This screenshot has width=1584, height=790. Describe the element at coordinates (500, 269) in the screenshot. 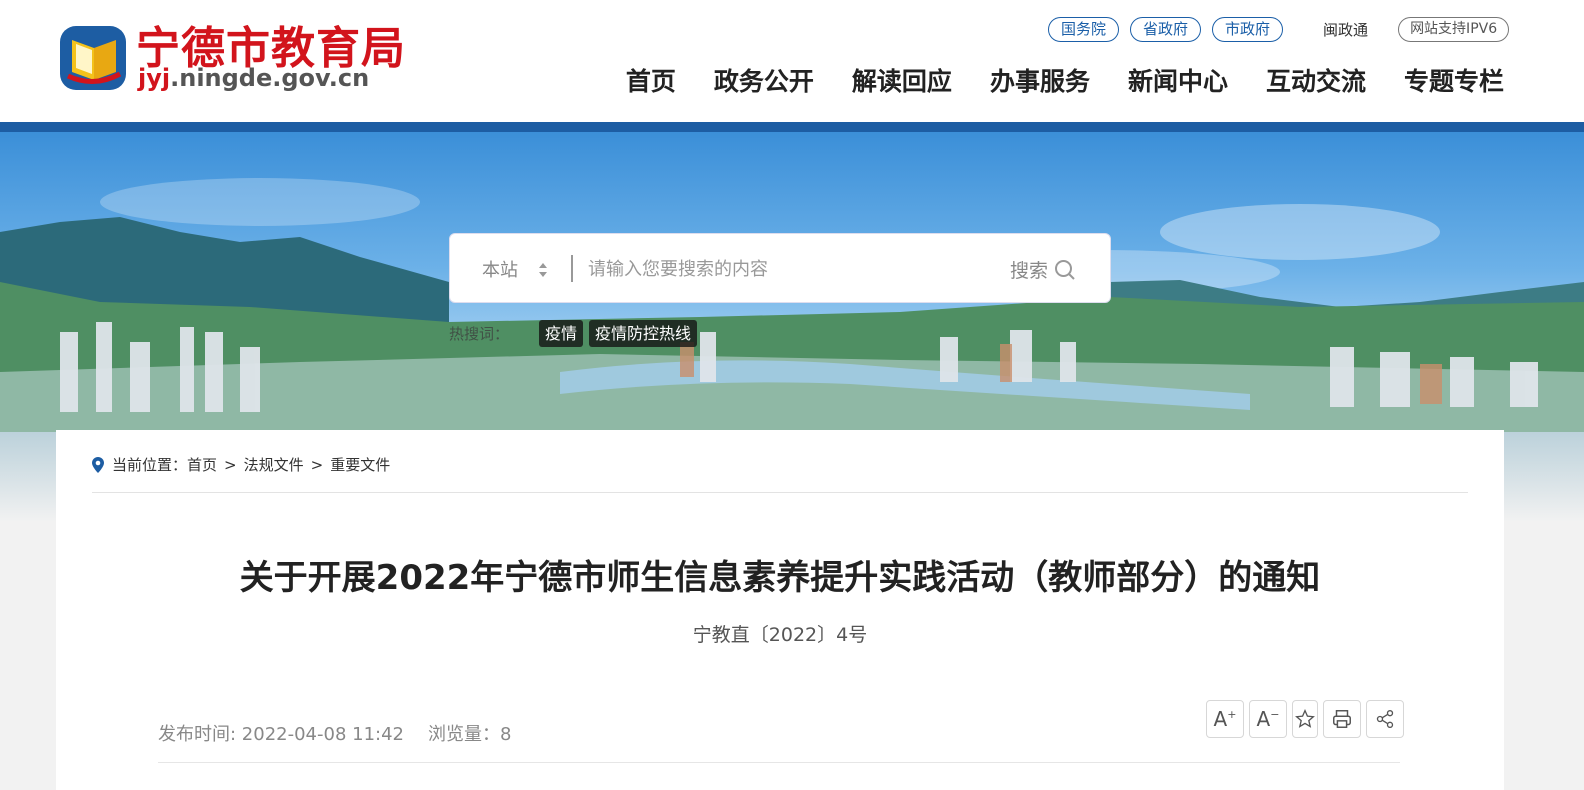

I see `search-scope-select: 本站` at that location.